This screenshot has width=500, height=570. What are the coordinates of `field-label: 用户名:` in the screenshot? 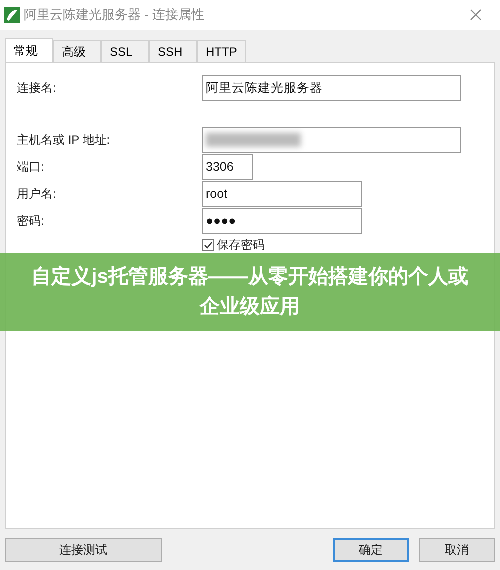 It's located at (37, 194).